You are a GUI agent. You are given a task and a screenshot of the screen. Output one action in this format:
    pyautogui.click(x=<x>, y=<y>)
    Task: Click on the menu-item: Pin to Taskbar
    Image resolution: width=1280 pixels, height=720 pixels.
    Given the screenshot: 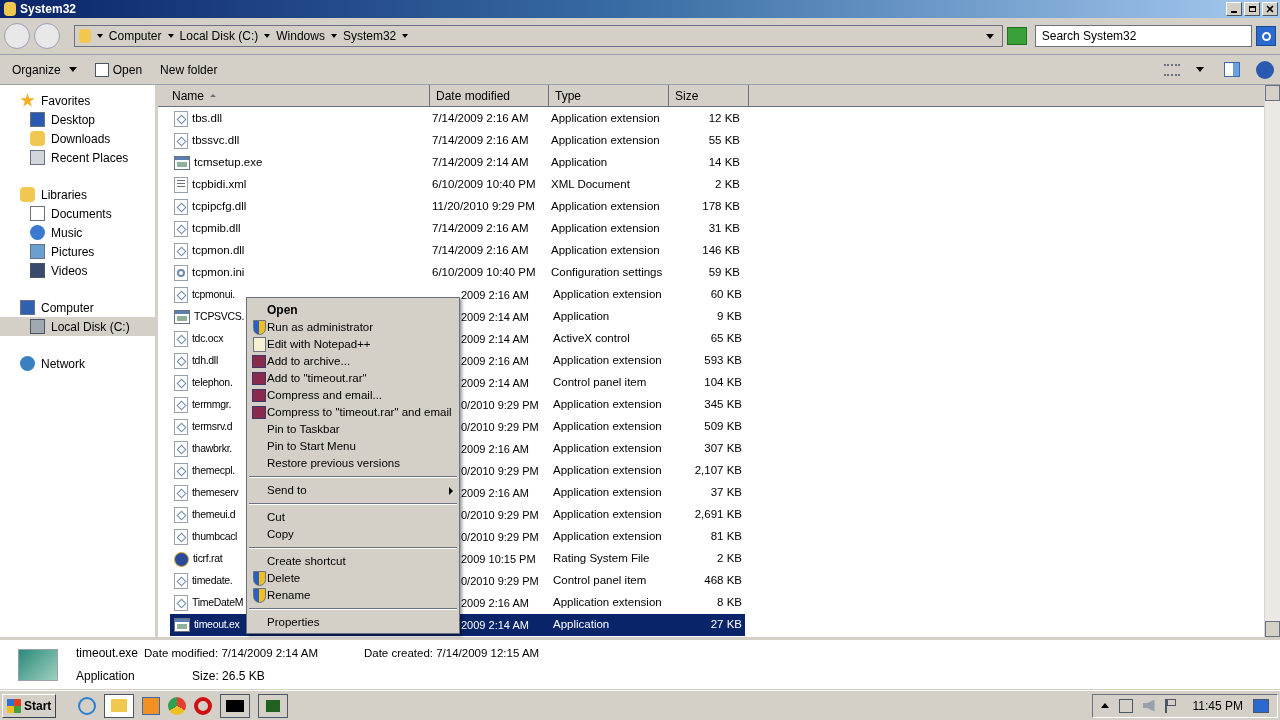 What is the action you would take?
    pyautogui.click(x=353, y=429)
    